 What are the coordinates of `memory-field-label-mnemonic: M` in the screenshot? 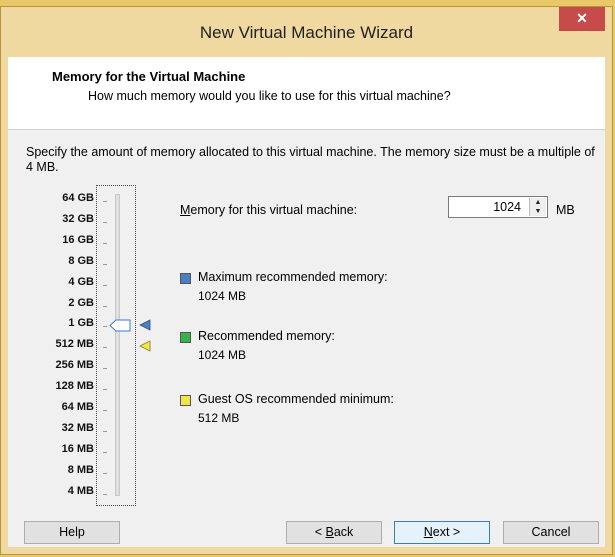 It's located at (185, 210).